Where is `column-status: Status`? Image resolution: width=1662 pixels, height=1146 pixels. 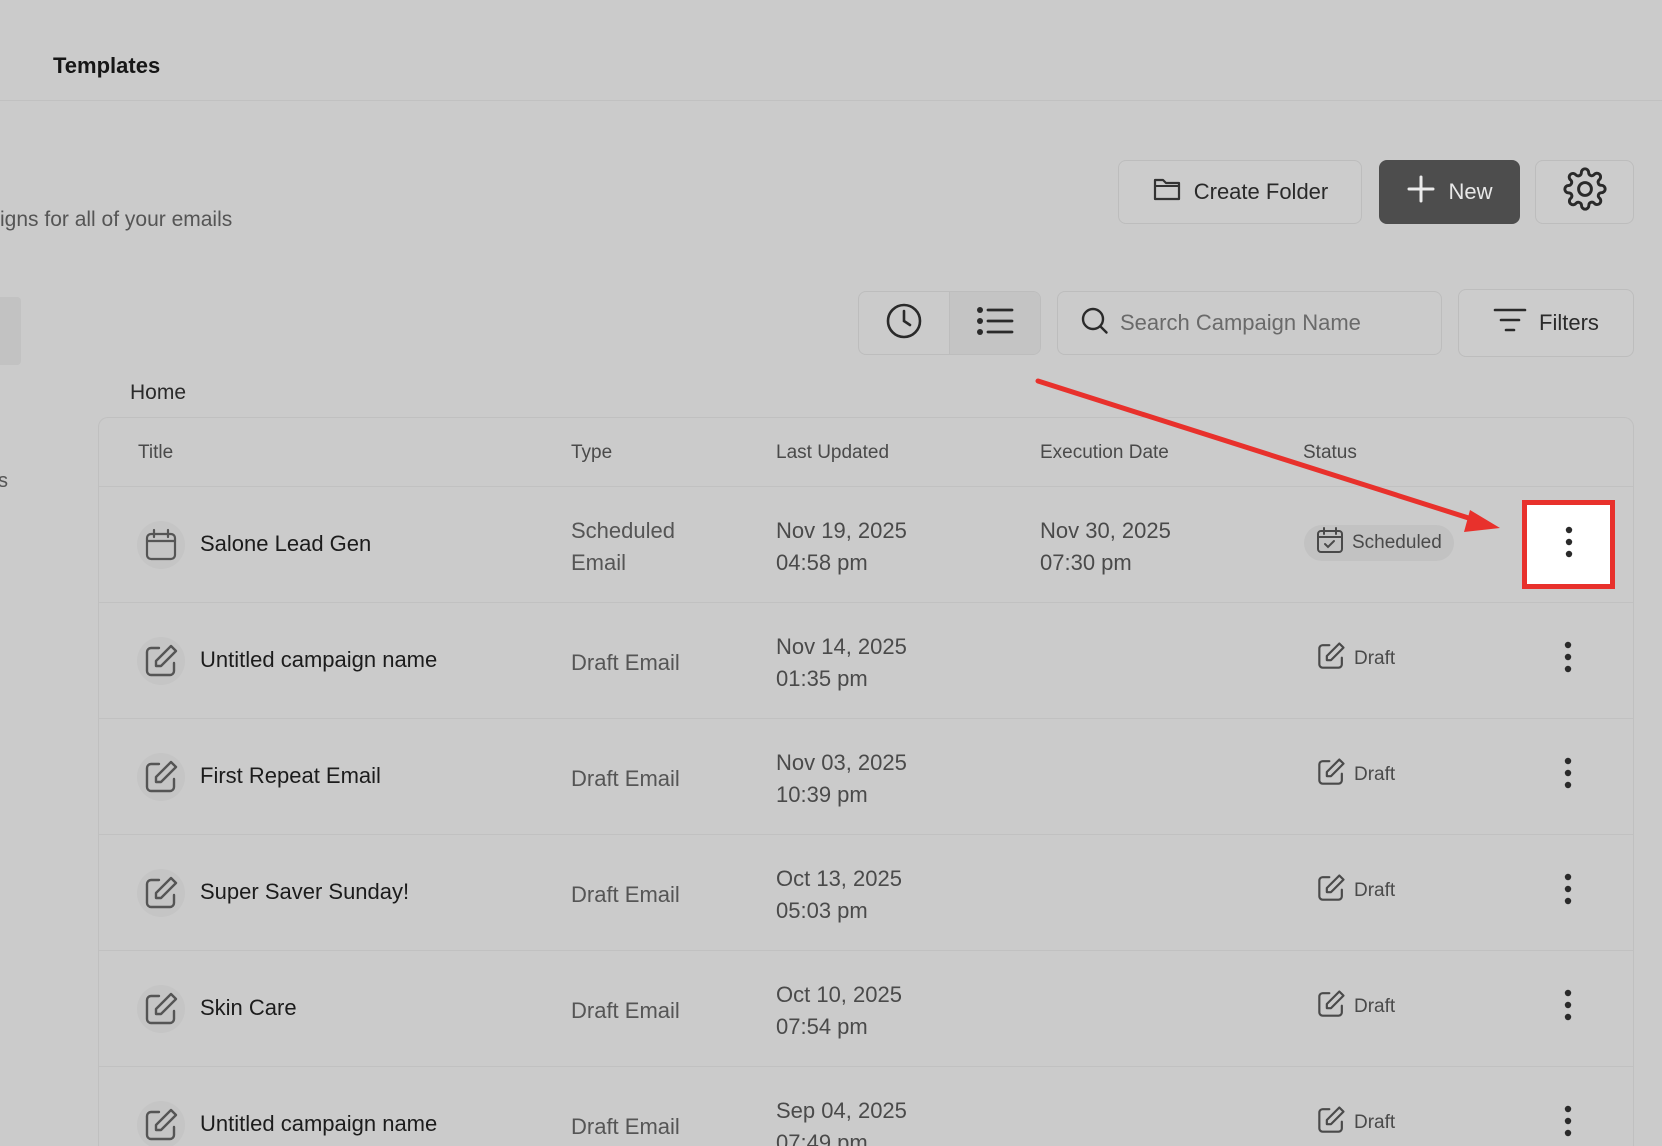 column-status: Status is located at coordinates (1330, 453).